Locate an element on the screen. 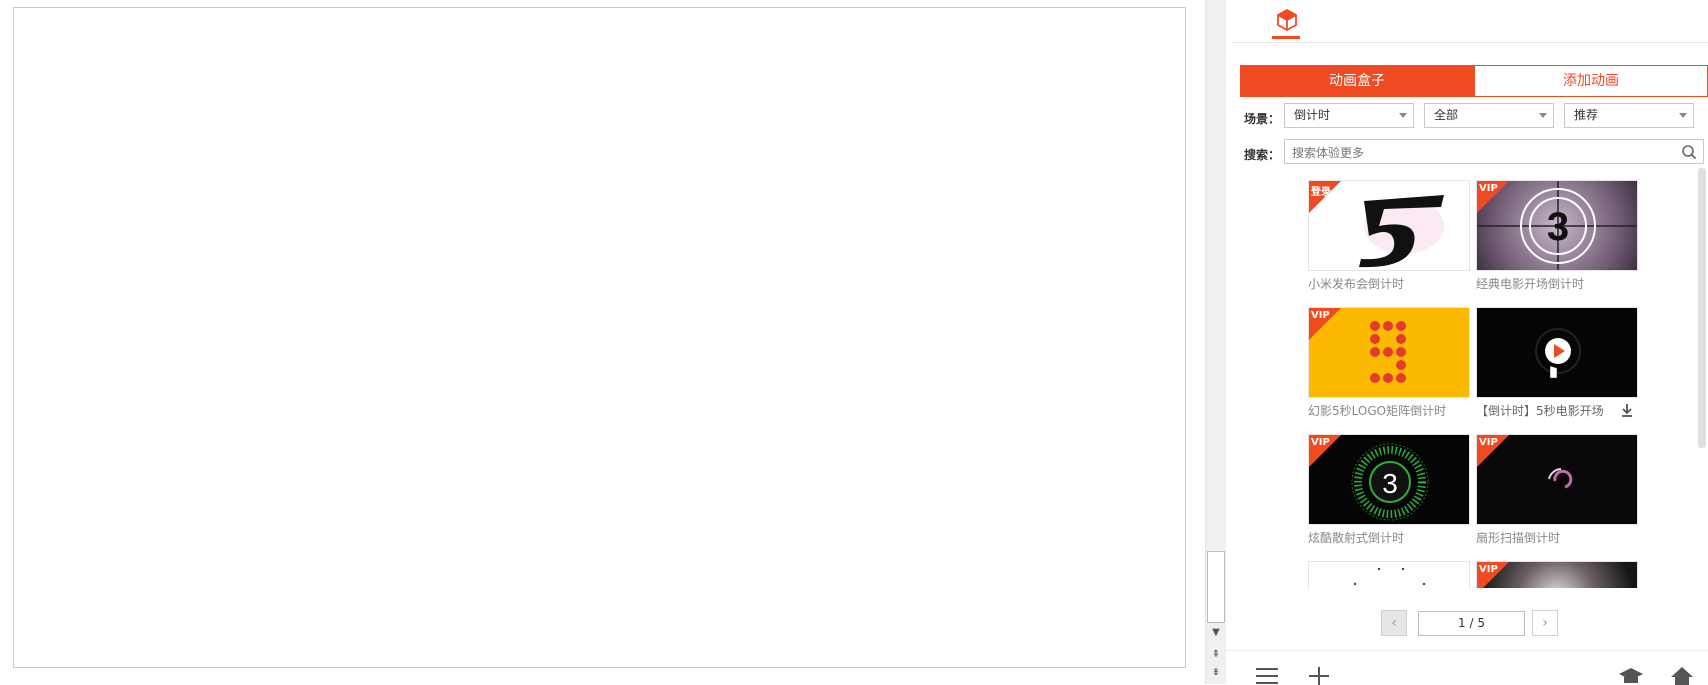 The height and width of the screenshot is (685, 1708). search-label: 搜索： is located at coordinates (1262, 155).